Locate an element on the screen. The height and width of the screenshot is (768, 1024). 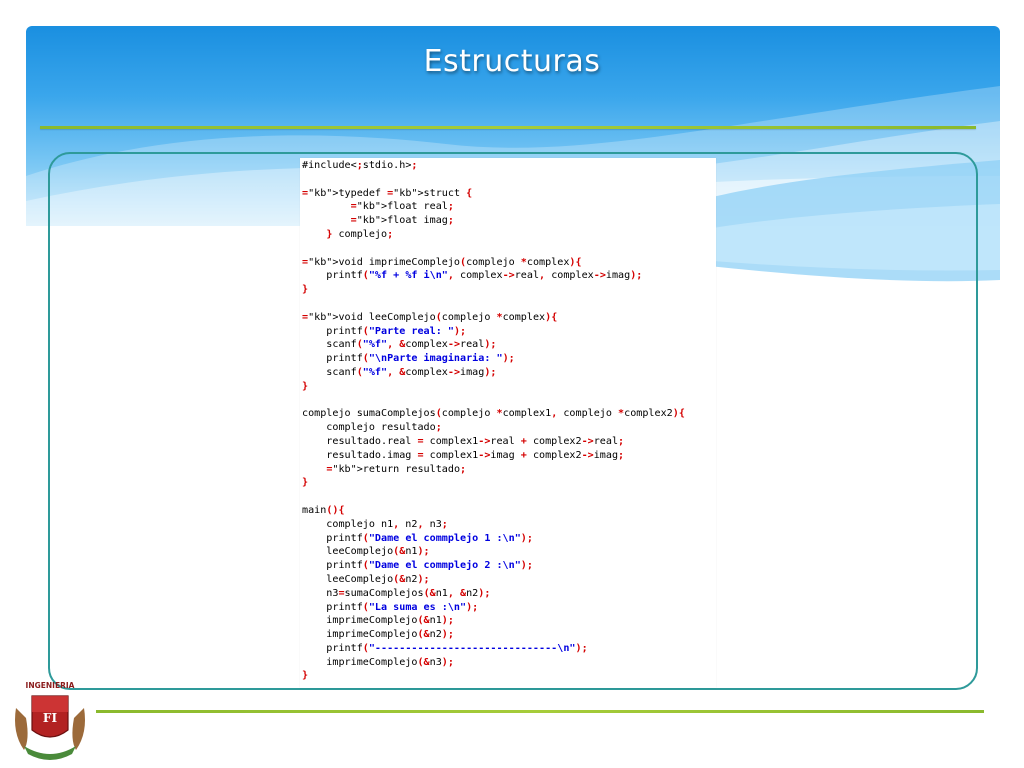
code-line: ="kb">return is located at coordinates (363, 469).